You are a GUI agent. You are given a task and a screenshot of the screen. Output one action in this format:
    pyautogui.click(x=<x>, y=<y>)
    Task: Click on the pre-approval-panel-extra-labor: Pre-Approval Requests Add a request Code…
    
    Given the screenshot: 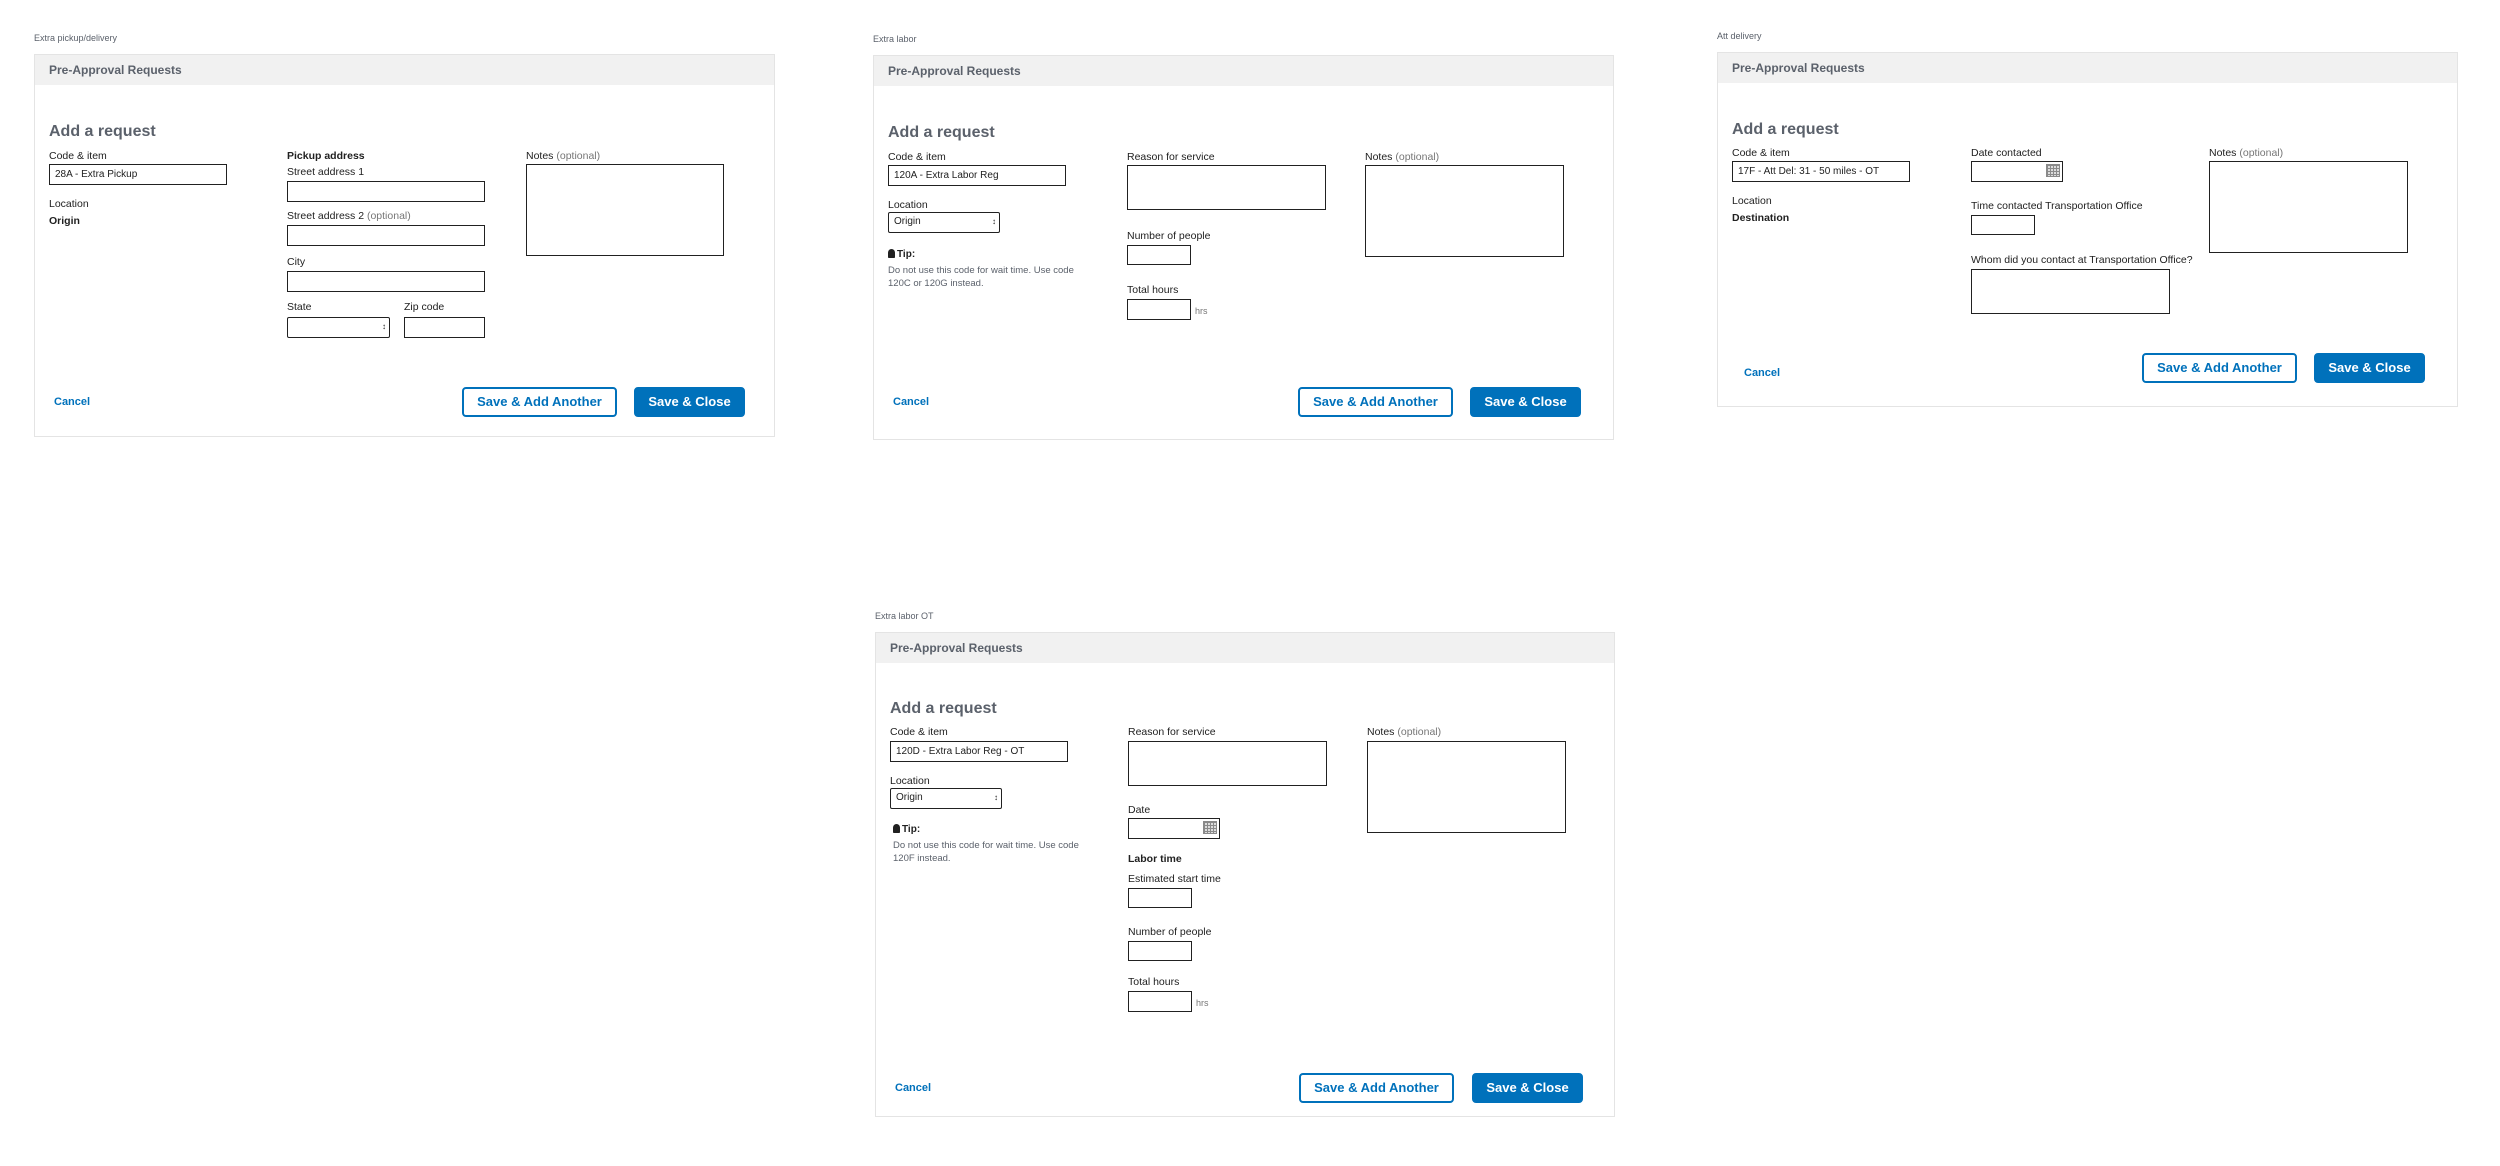 What is the action you would take?
    pyautogui.click(x=1243, y=247)
    